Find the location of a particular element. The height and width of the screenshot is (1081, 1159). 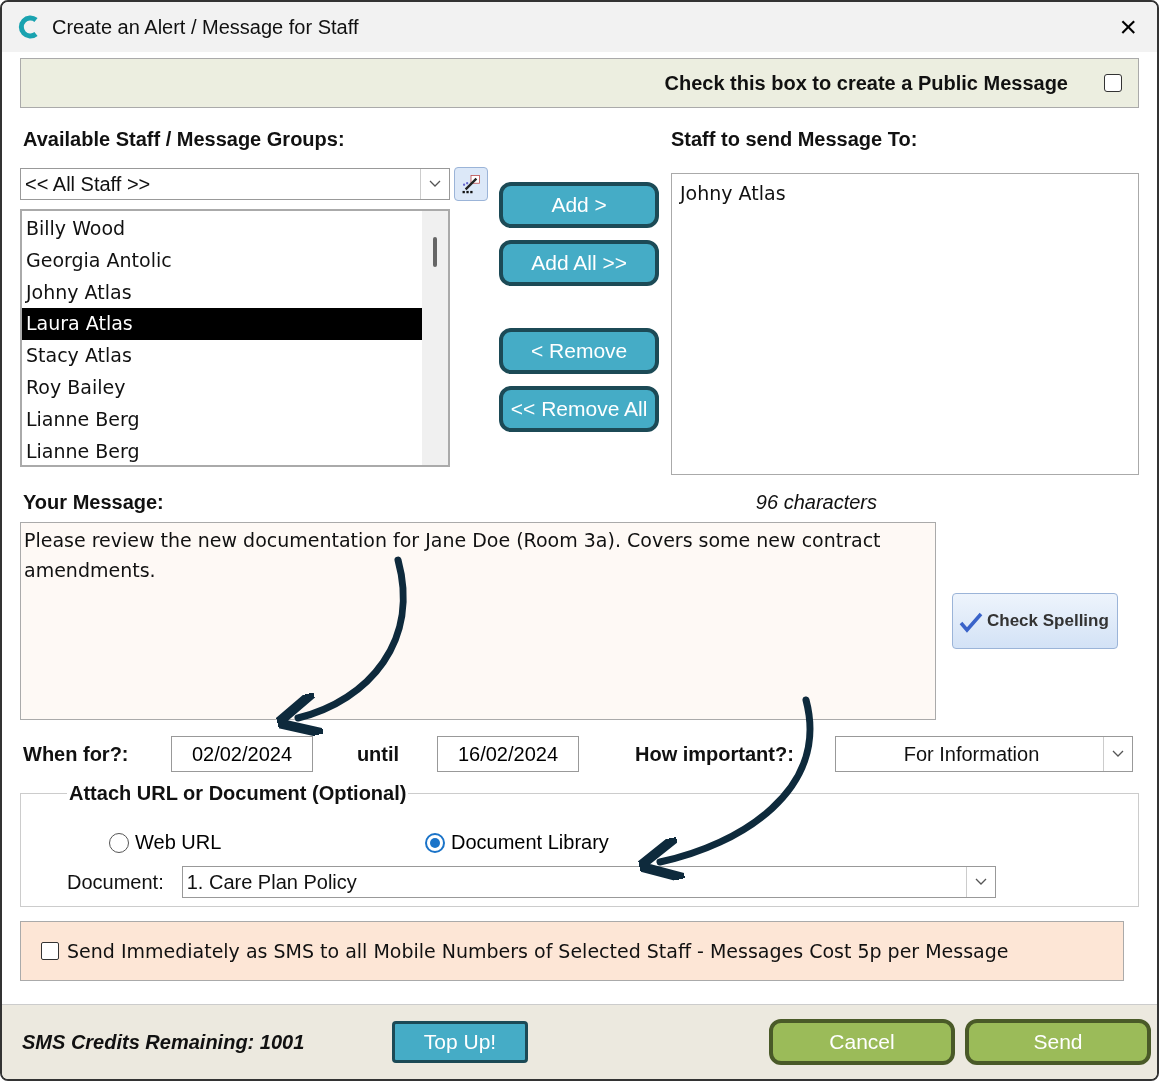

attachment-radio: Web URL is located at coordinates (267, 842).